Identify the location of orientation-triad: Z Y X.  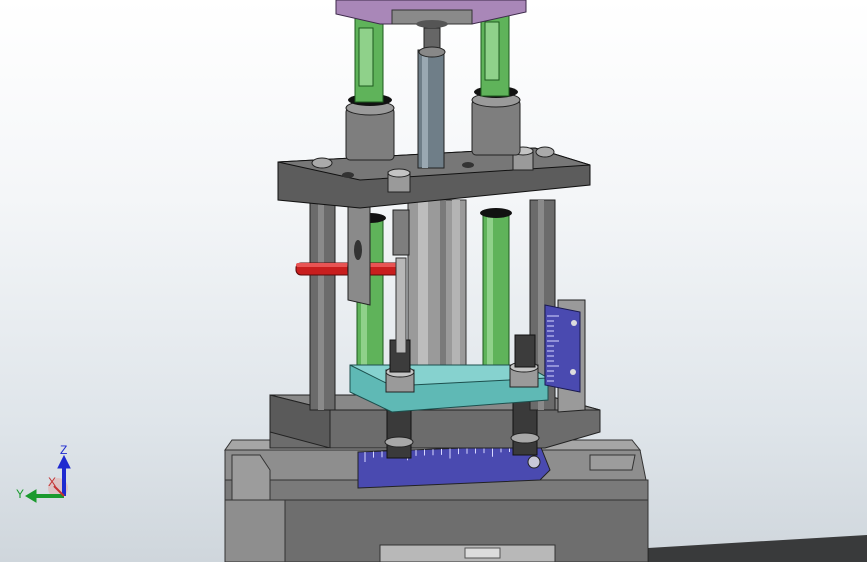
(45, 471).